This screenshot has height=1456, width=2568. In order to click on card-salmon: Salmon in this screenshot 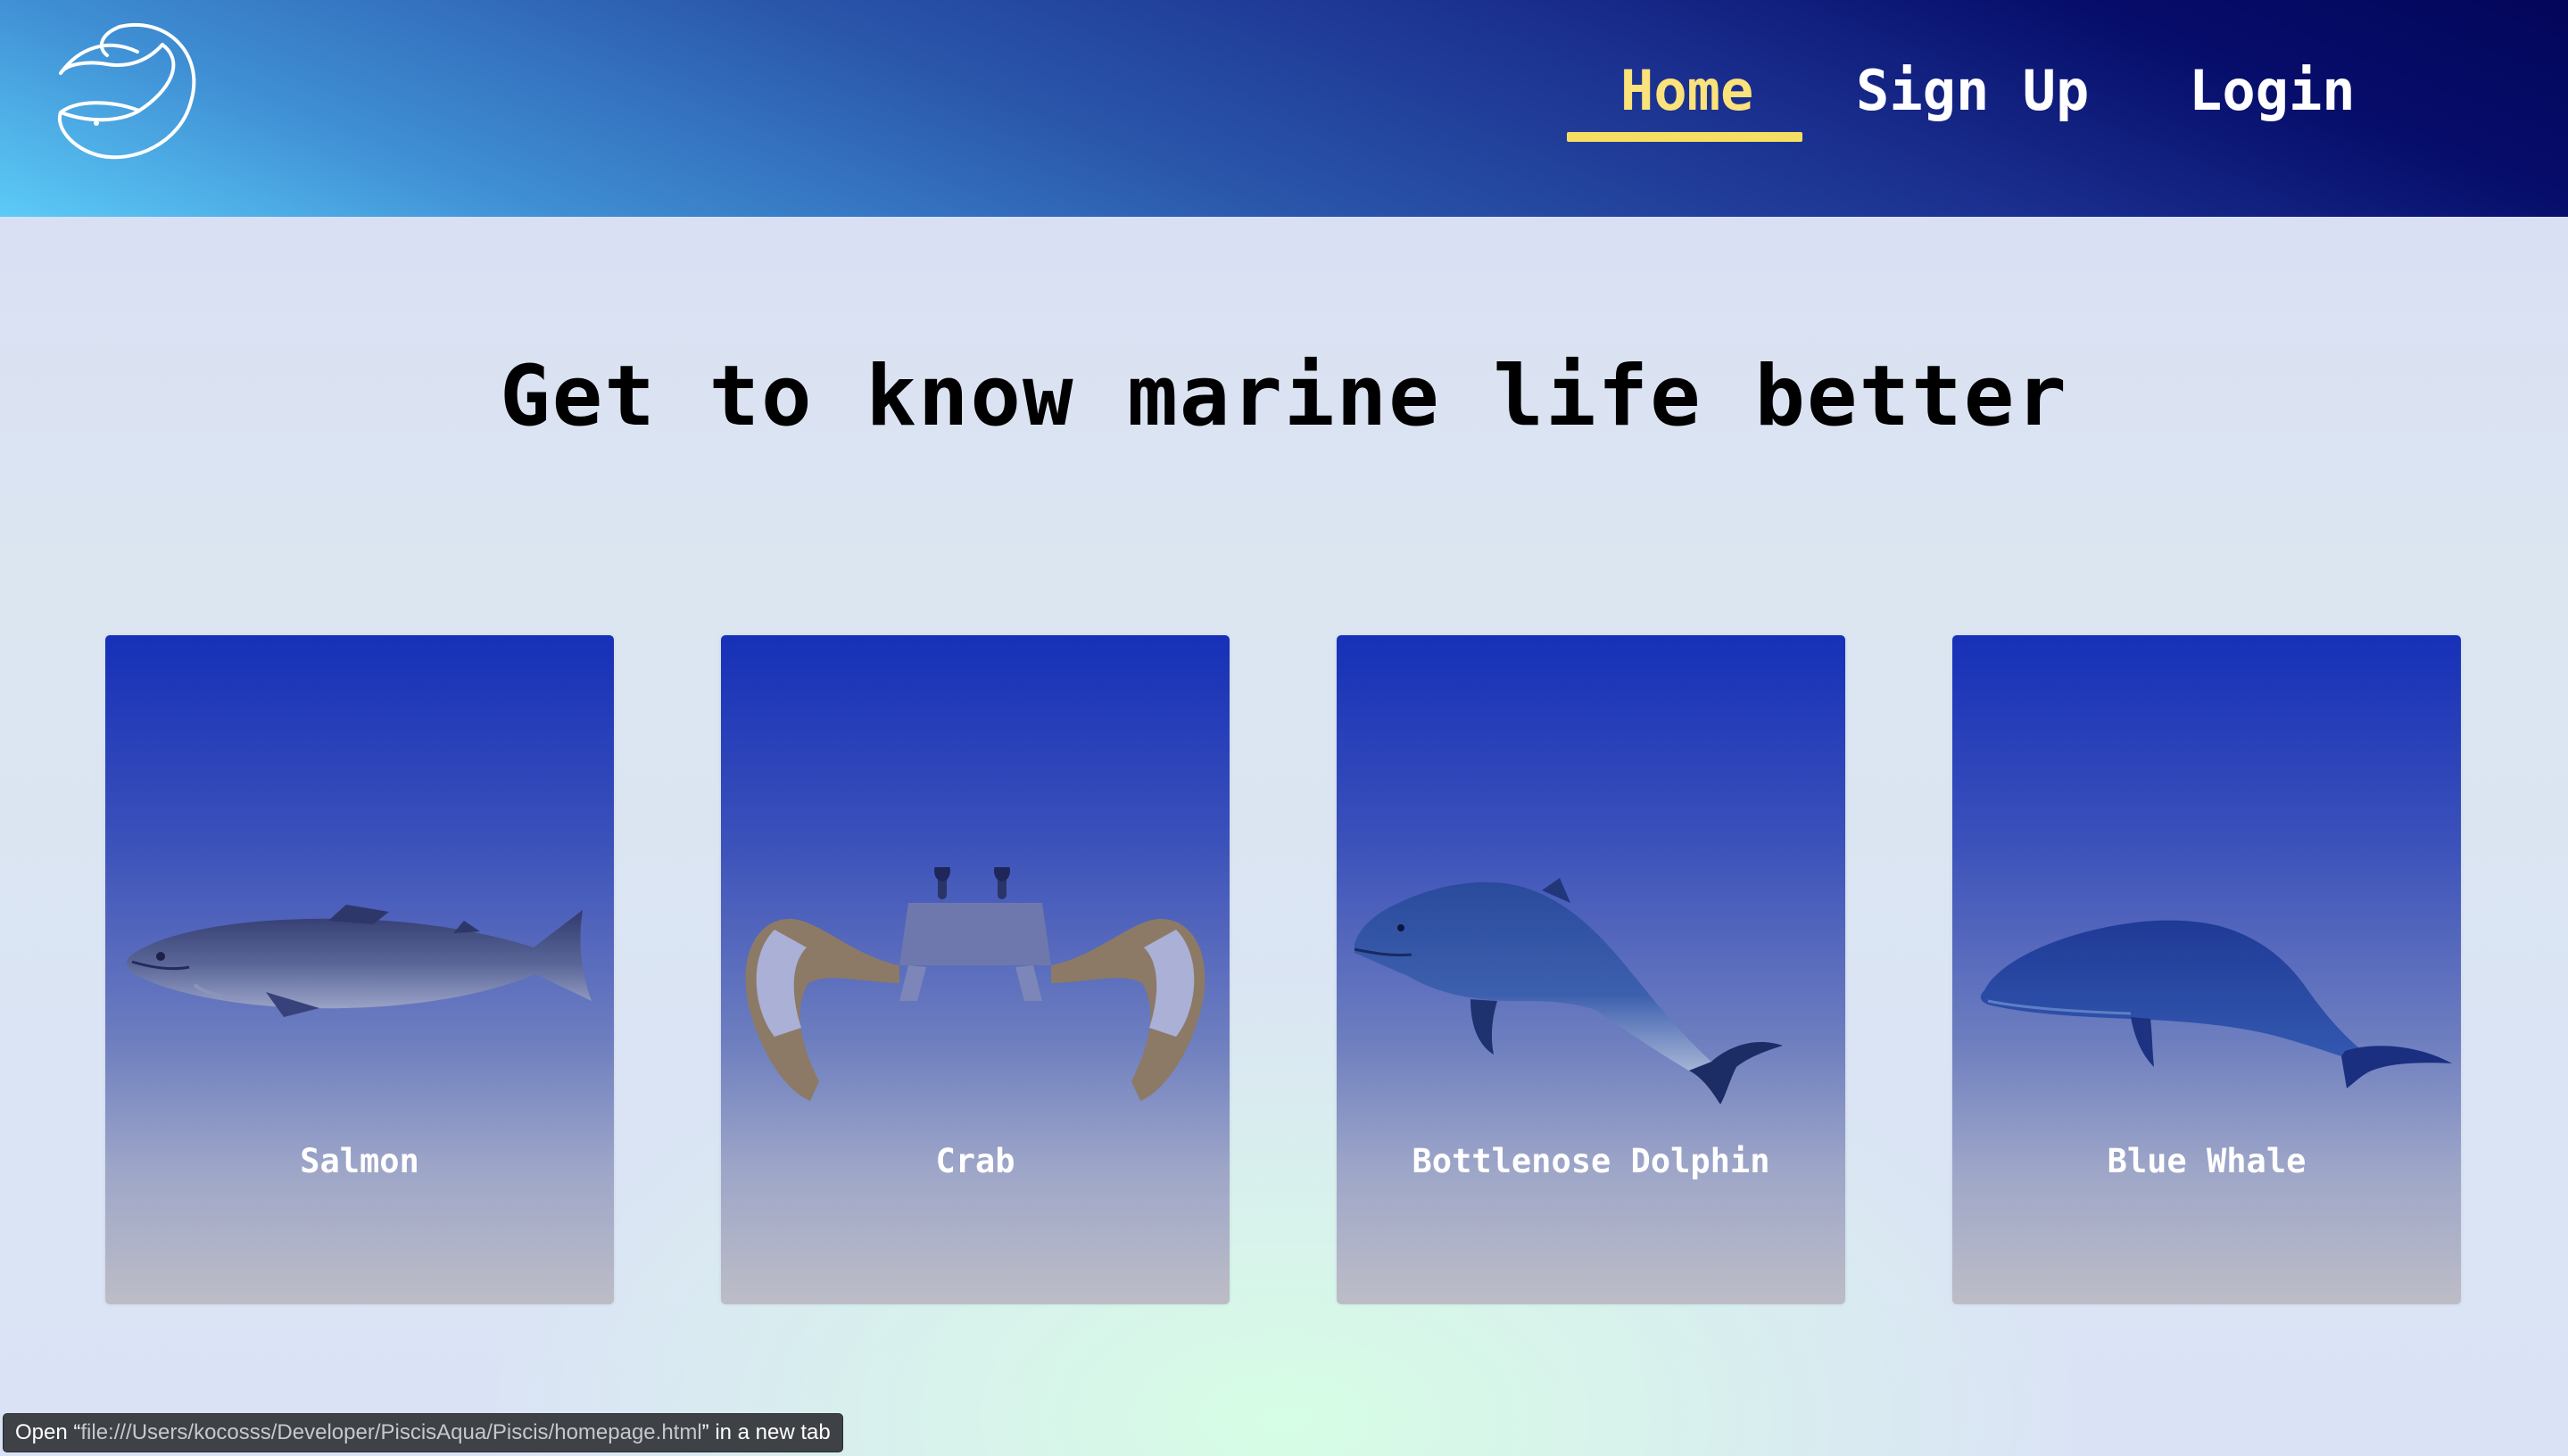, I will do `click(359, 969)`.